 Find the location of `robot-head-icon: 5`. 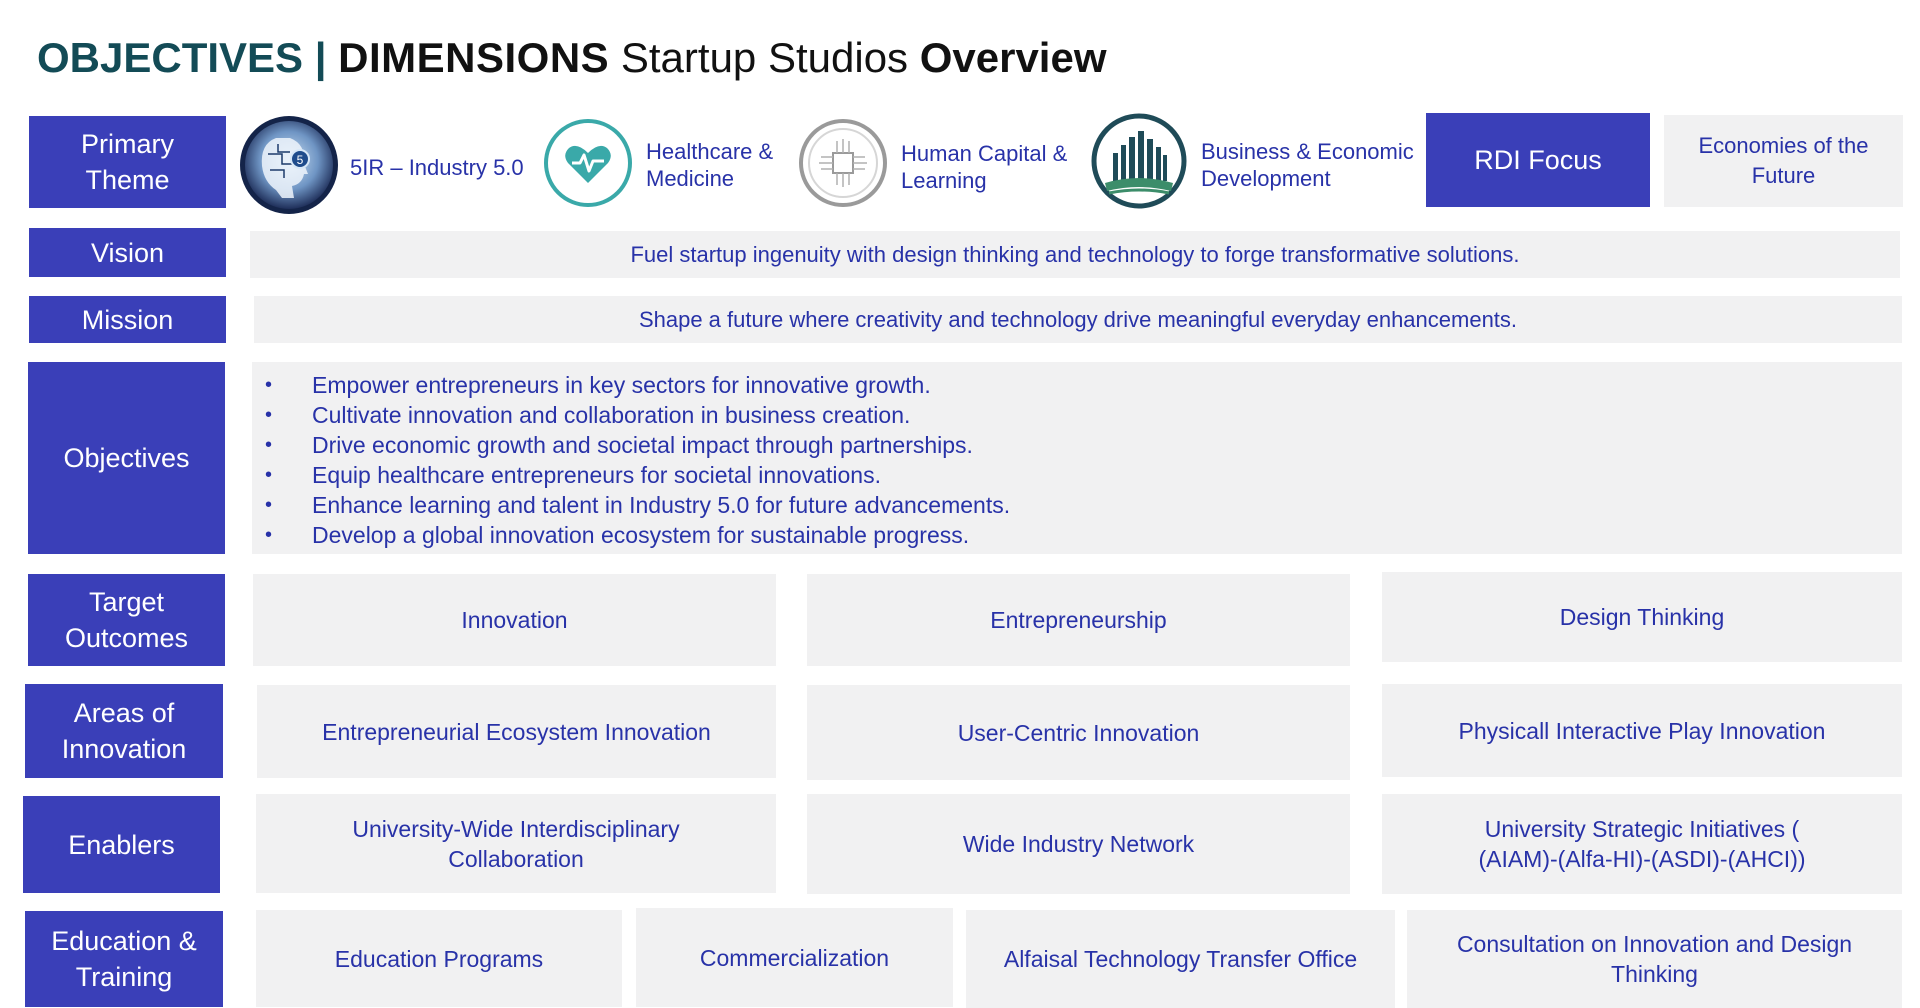

robot-head-icon: 5 is located at coordinates (289, 165).